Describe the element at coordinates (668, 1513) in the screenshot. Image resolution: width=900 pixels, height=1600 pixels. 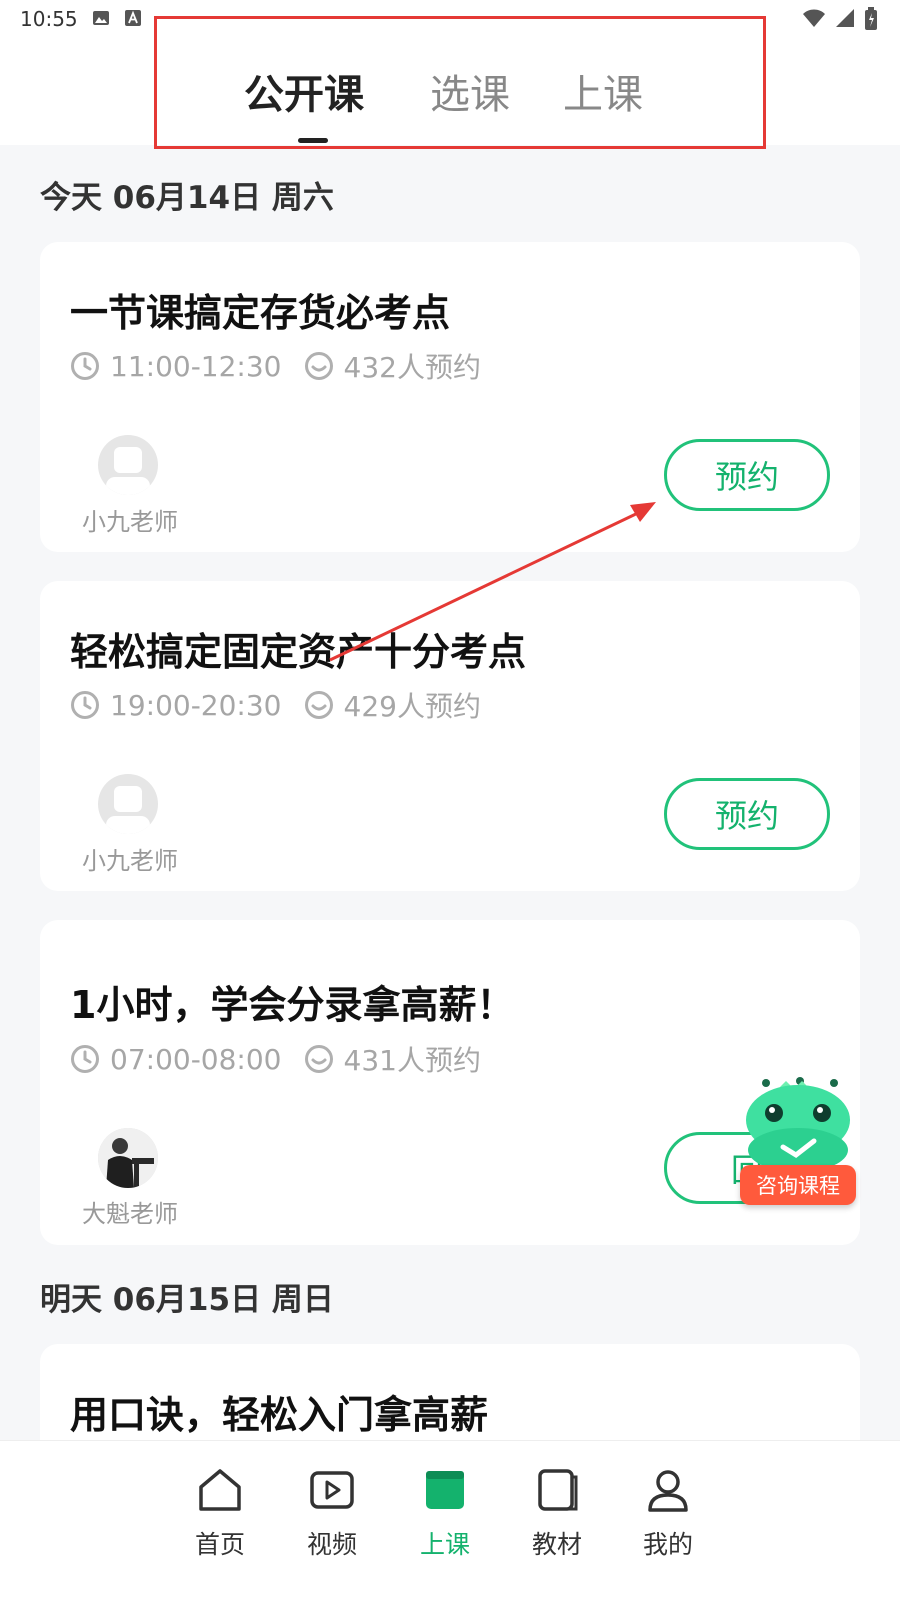
I see `nav-mine: 我的` at that location.